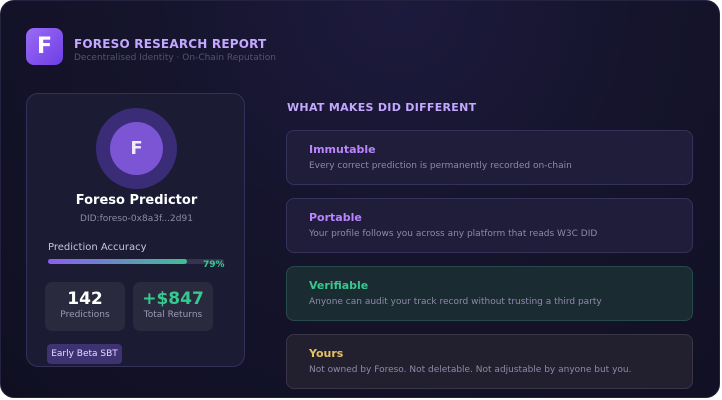  I want to click on accuracy-bar-fill, so click(118, 261).